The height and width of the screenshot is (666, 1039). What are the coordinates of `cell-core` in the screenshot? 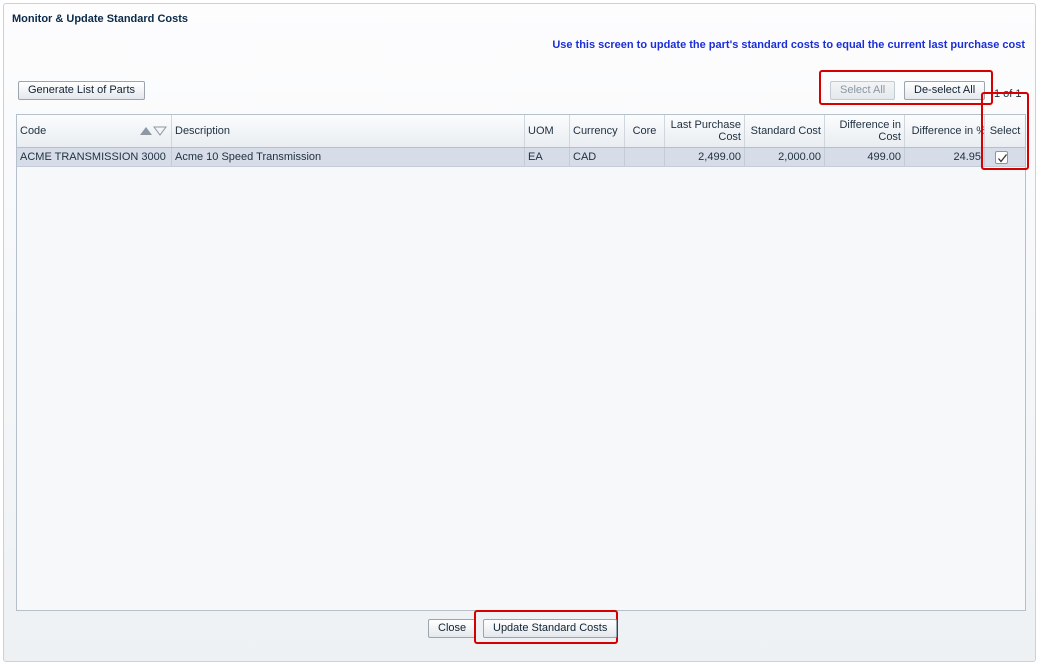 It's located at (645, 157).